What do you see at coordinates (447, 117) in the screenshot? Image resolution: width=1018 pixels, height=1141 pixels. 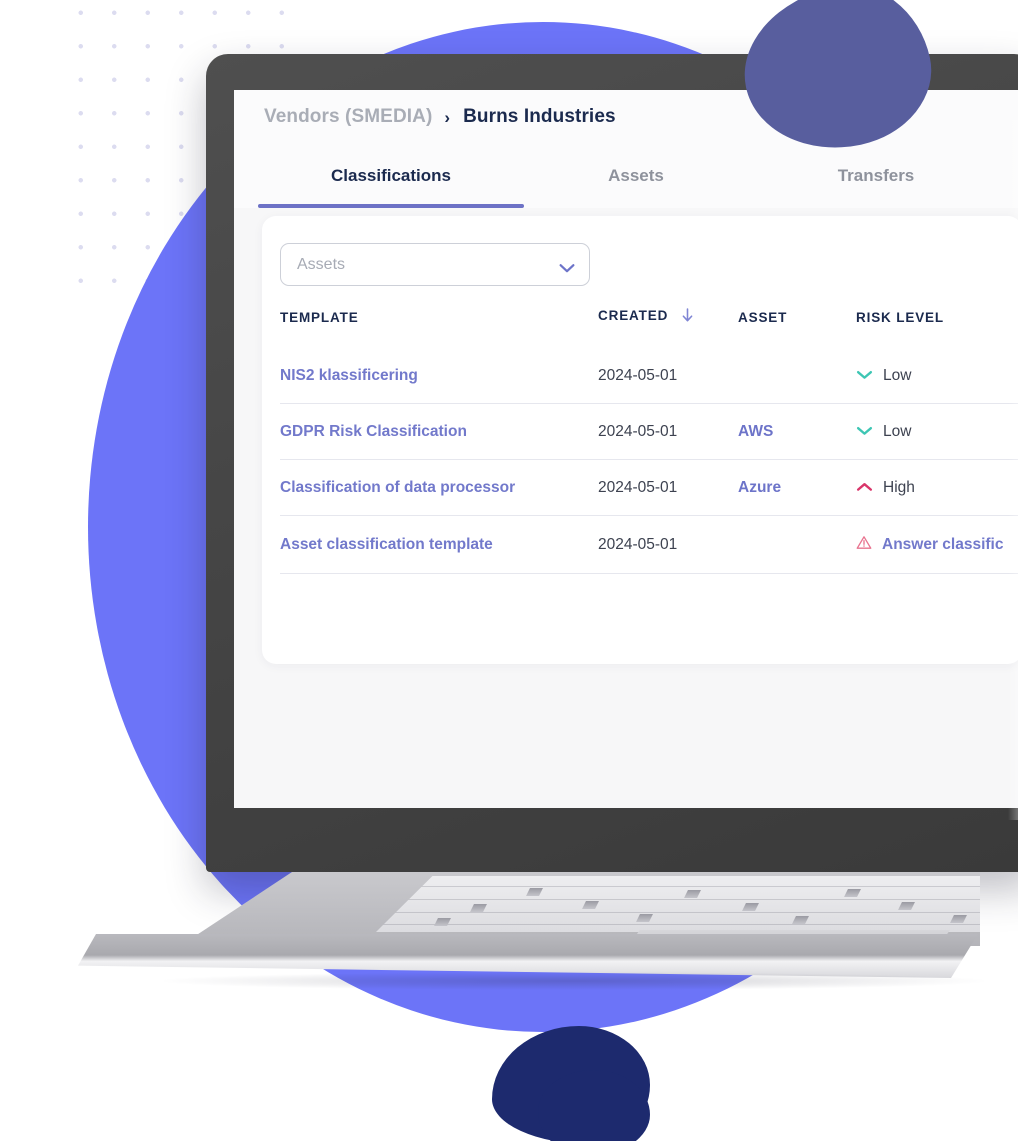 I see `chevron-right-icon: ›` at bounding box center [447, 117].